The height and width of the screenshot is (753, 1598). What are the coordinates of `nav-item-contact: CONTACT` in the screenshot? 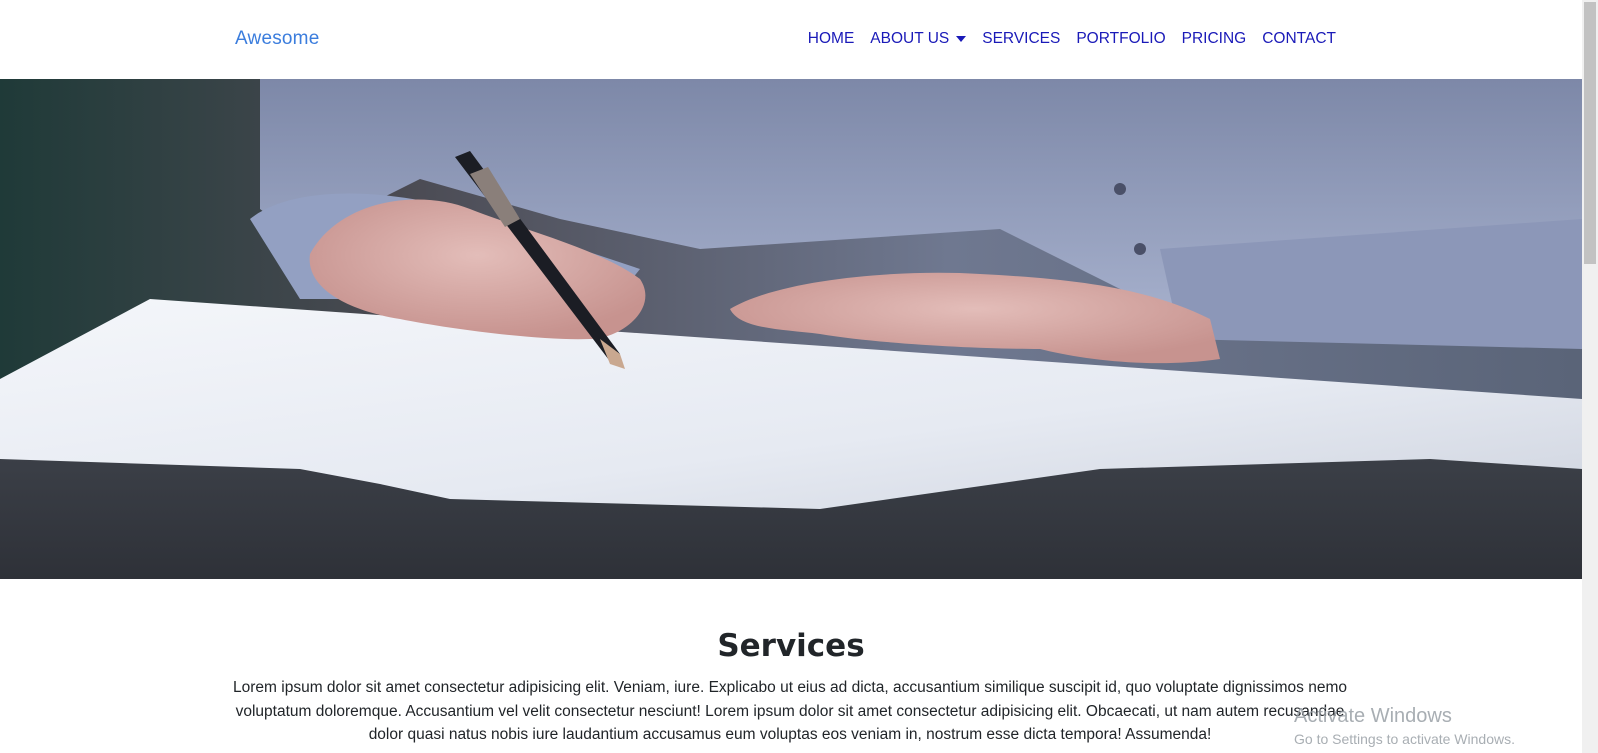 It's located at (1299, 39).